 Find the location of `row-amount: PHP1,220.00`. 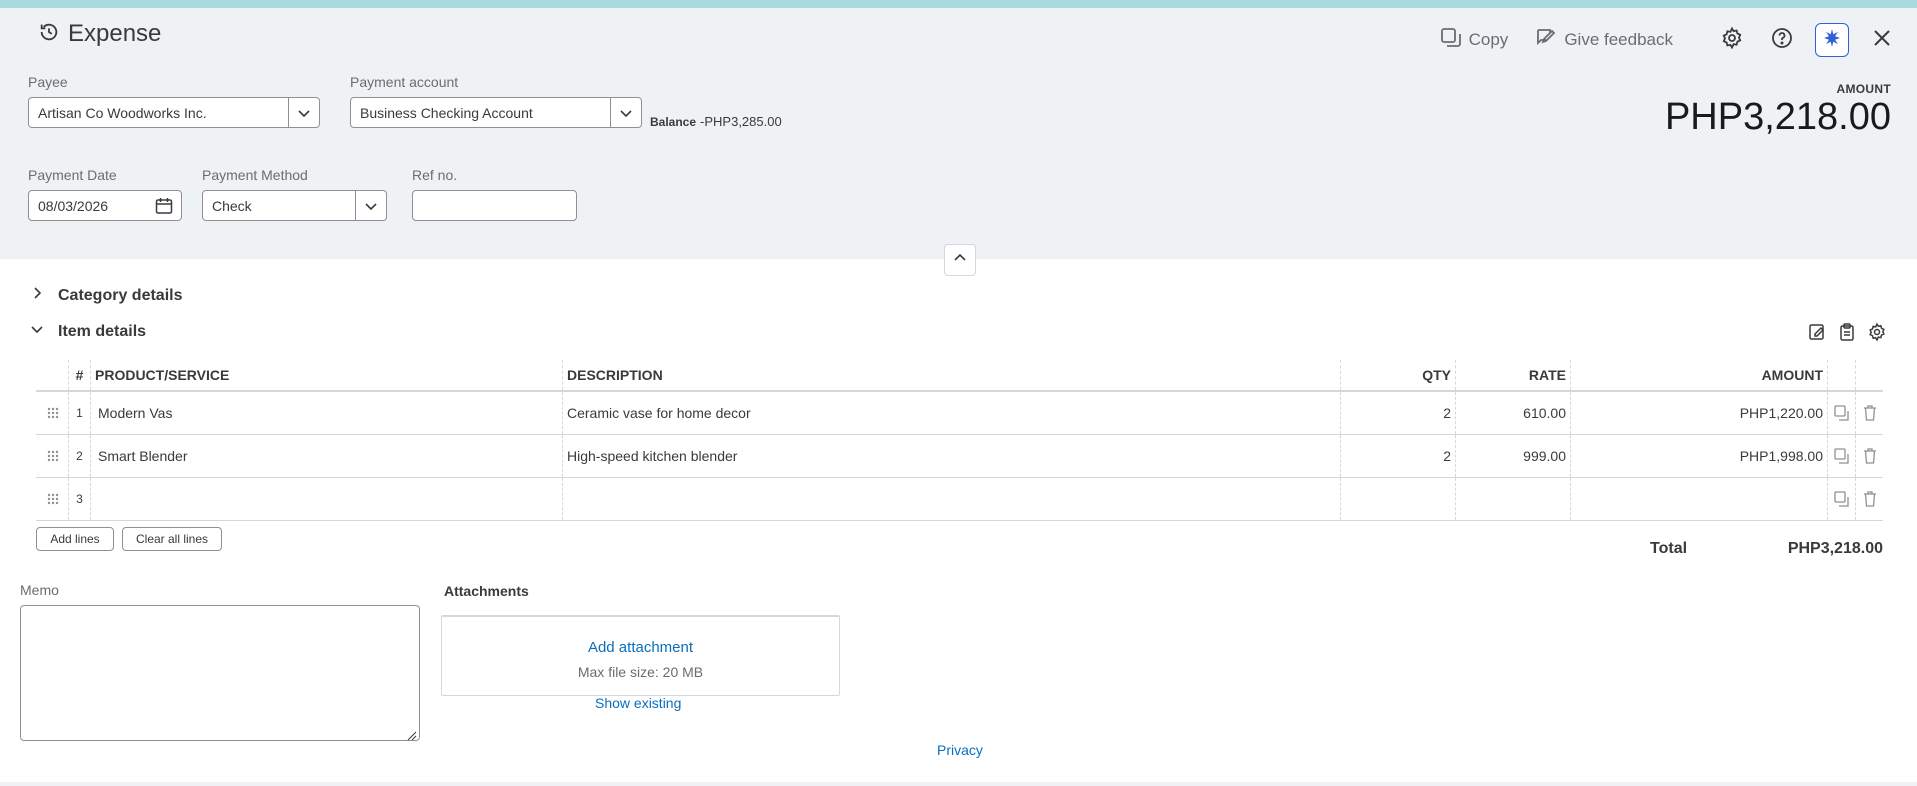

row-amount: PHP1,220.00 is located at coordinates (1698, 413).